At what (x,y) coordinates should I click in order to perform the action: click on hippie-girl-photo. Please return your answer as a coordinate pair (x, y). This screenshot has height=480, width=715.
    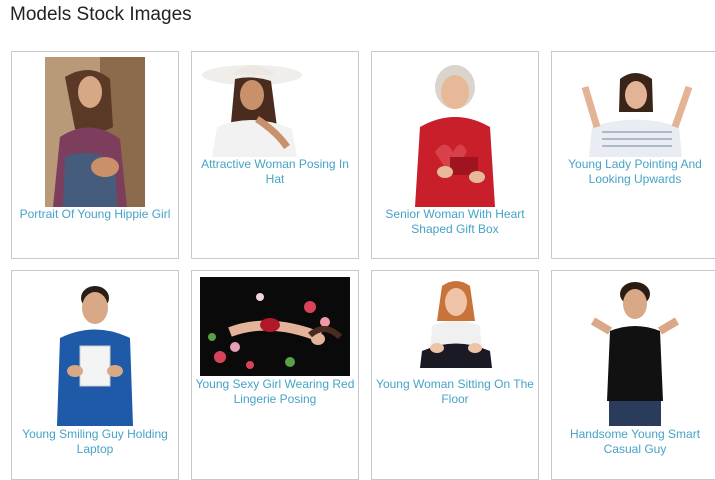
    Looking at the image, I should click on (95, 132).